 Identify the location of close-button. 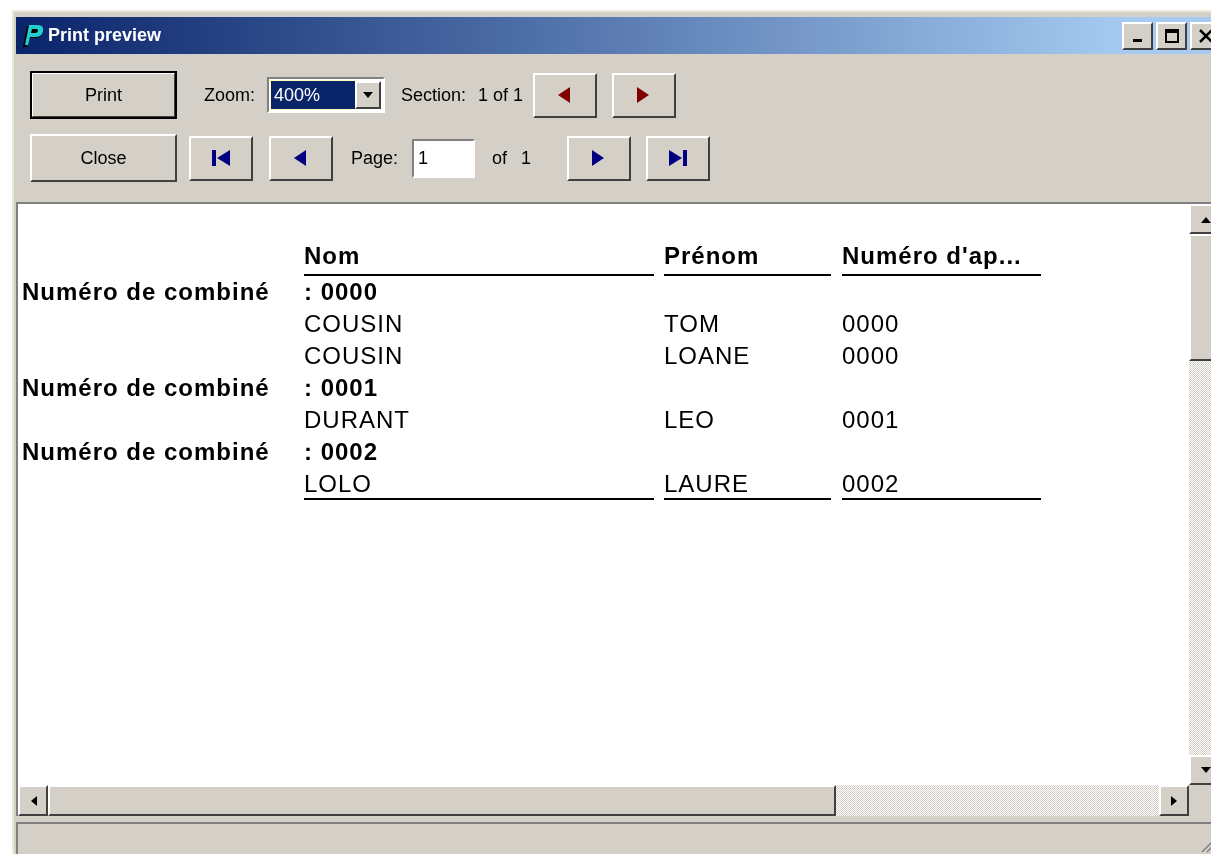
(1200, 35).